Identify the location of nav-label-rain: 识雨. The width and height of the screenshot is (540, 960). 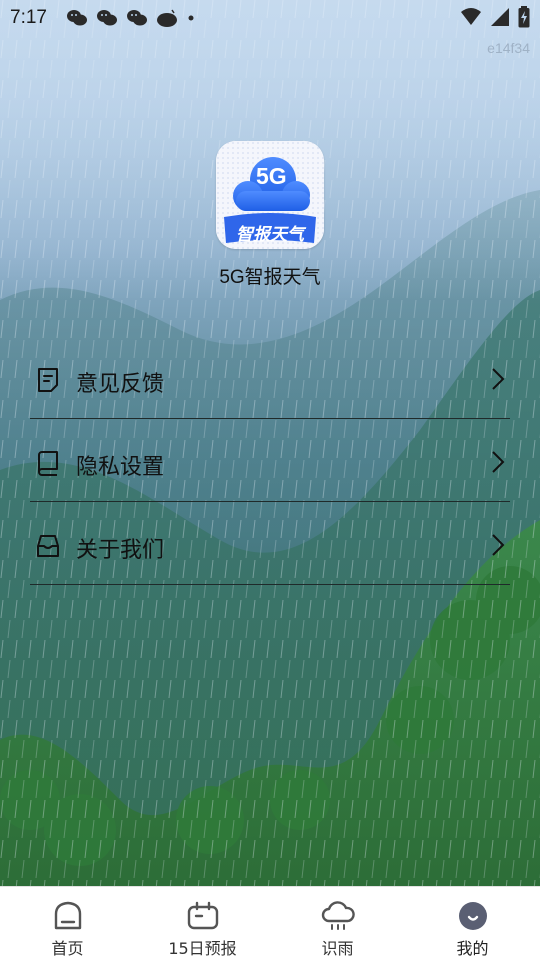
(337, 948).